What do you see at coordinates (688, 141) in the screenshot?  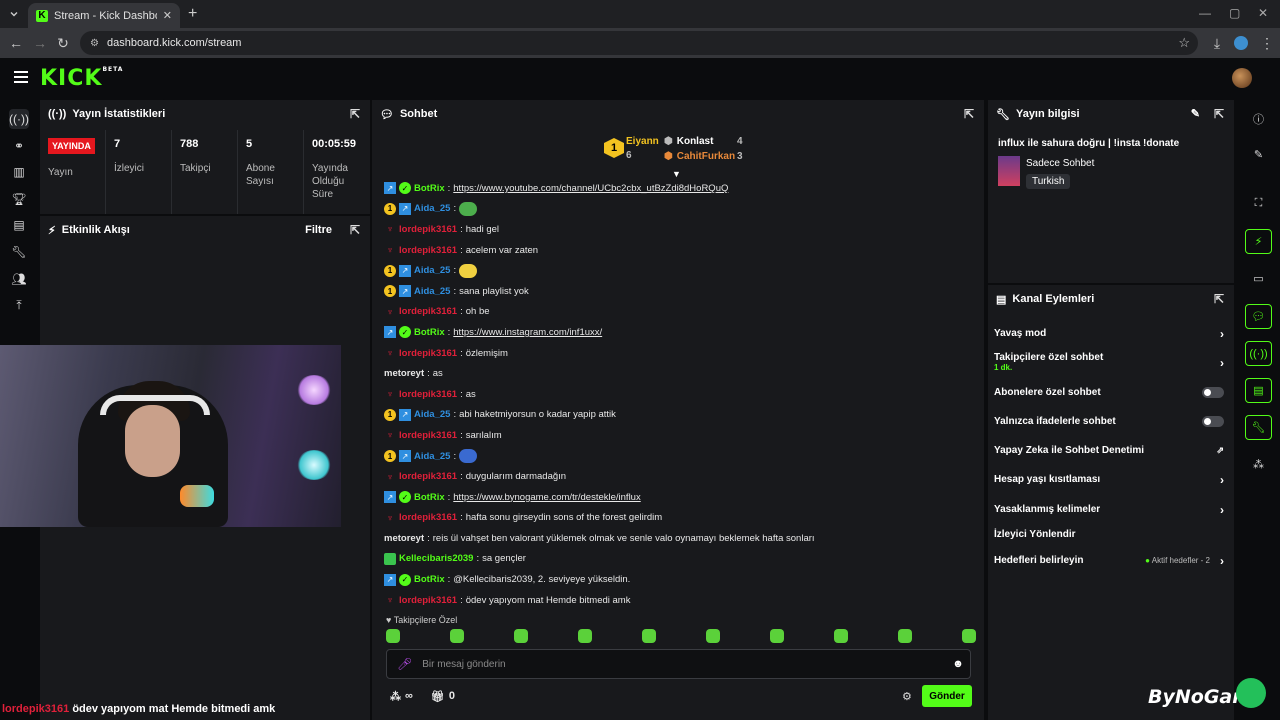 I see `leader-2: ⬢ Konlast` at bounding box center [688, 141].